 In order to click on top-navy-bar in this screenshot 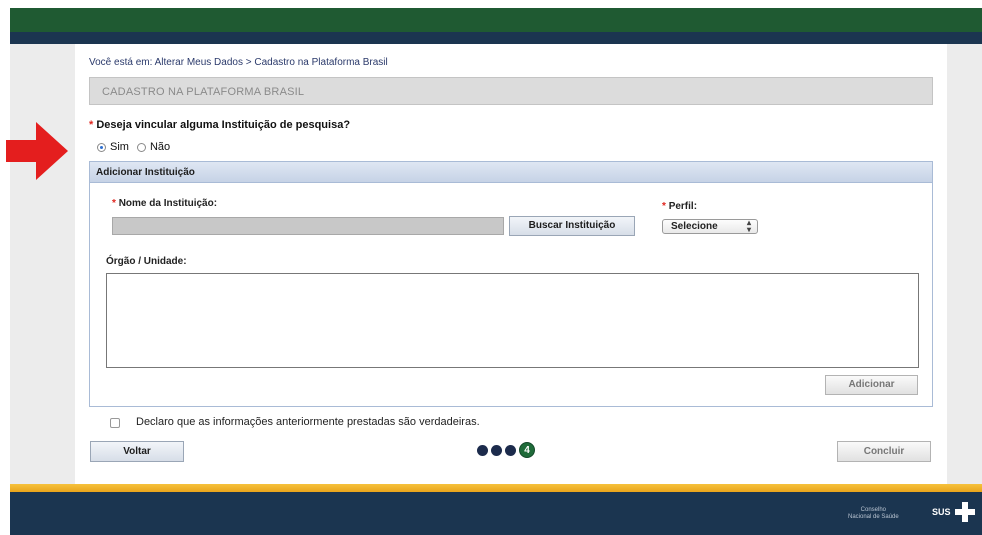, I will do `click(496, 38)`.